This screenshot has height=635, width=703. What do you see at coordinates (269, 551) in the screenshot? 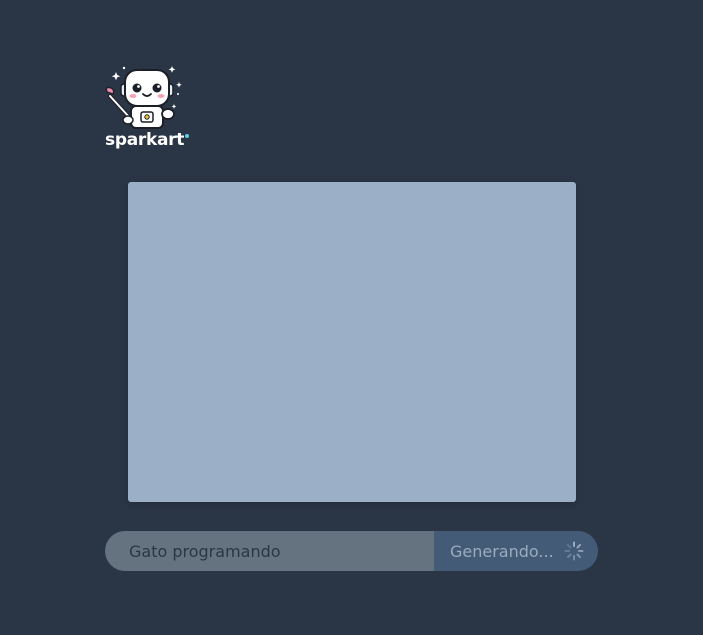
I see `prompt-input` at bounding box center [269, 551].